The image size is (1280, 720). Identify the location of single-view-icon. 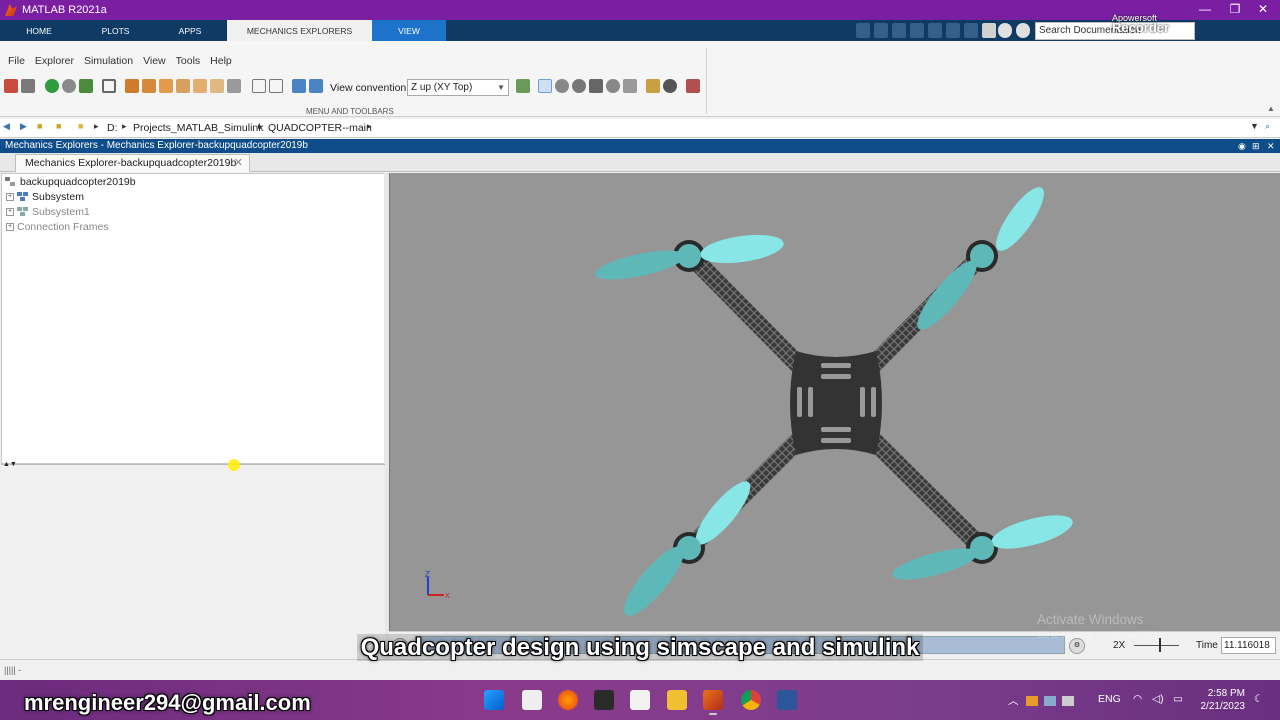
(276, 86).